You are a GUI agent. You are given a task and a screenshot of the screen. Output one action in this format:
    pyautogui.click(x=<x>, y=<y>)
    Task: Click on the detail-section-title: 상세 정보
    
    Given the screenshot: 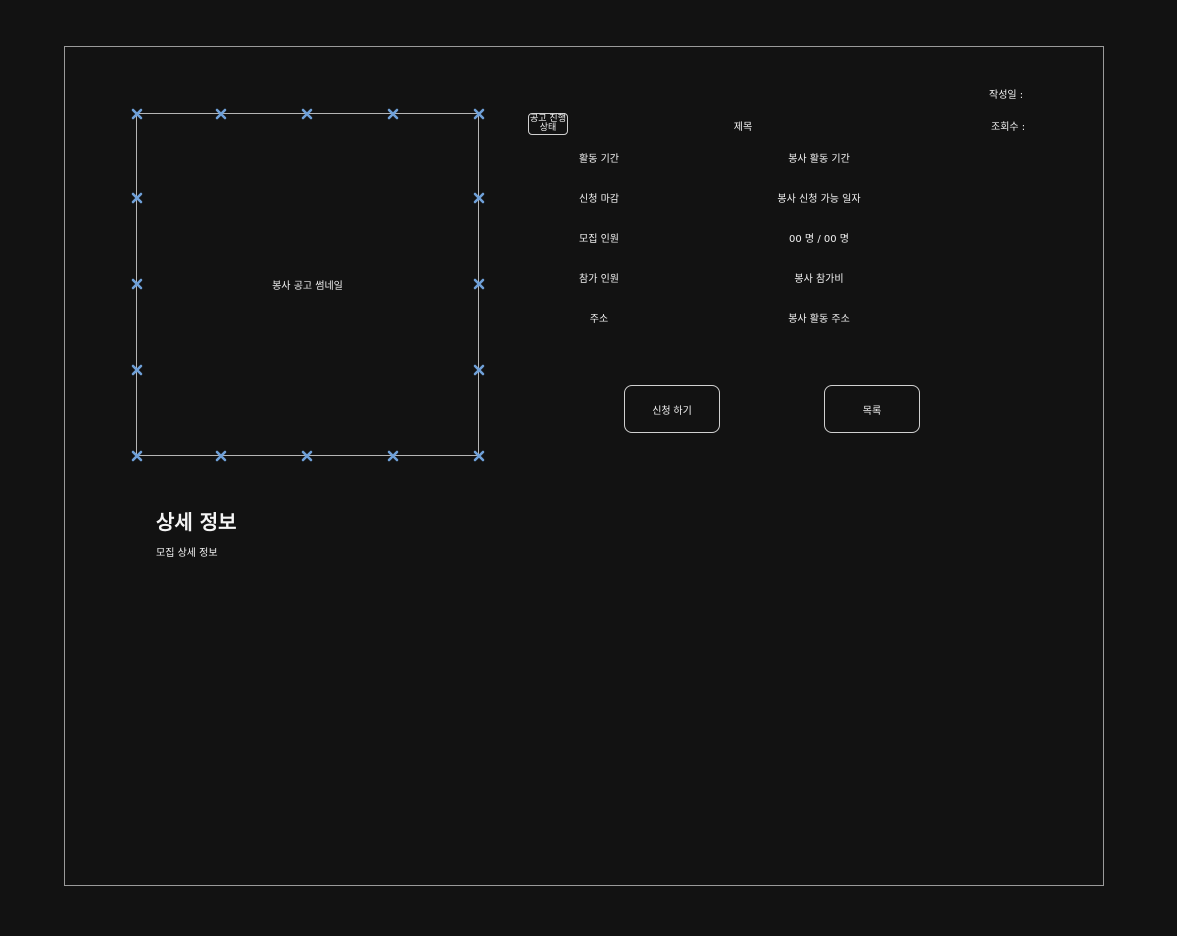 What is the action you would take?
    pyautogui.click(x=196, y=522)
    